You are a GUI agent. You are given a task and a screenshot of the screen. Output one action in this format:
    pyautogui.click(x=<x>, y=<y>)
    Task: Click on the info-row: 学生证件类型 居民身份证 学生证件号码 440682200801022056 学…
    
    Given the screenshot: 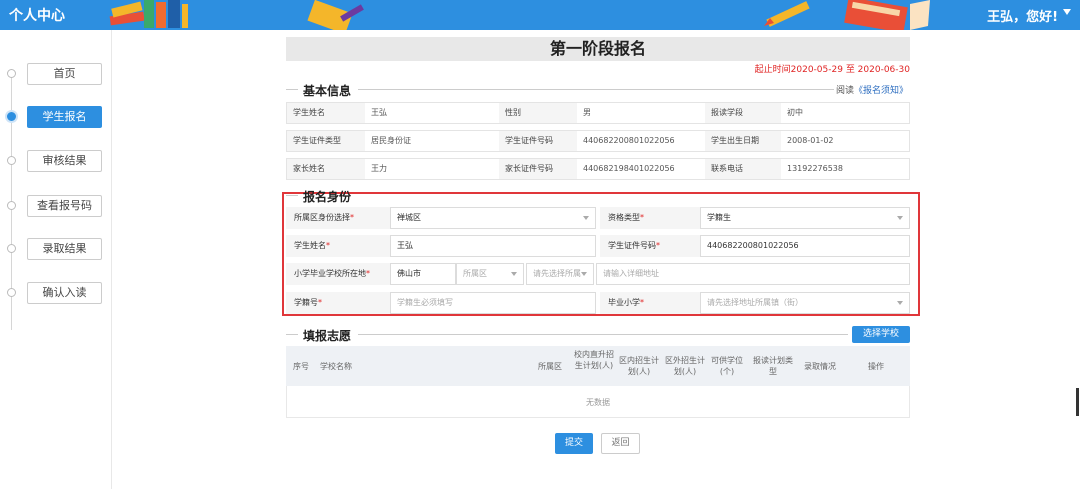 What is the action you would take?
    pyautogui.click(x=598, y=141)
    